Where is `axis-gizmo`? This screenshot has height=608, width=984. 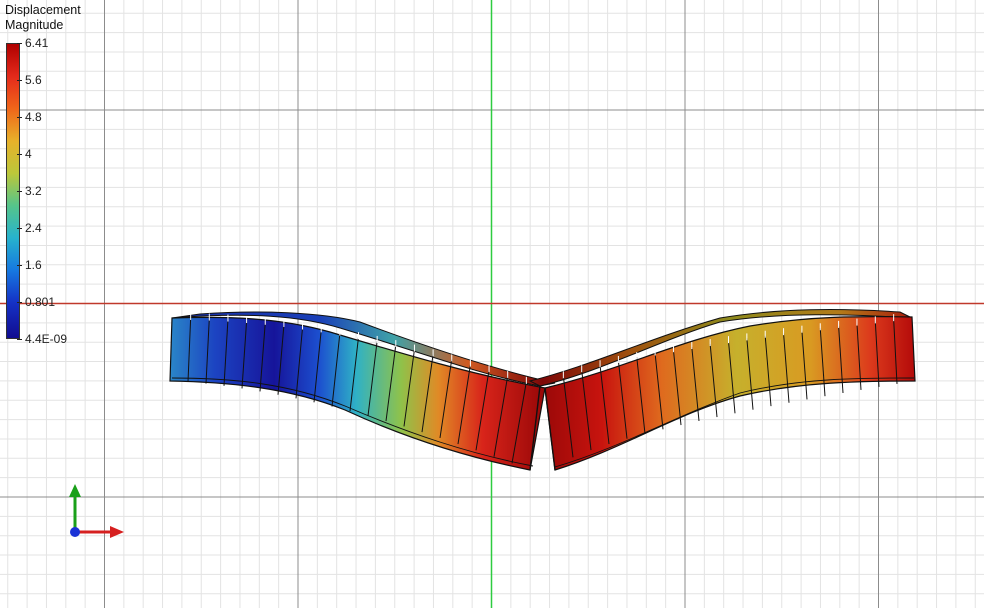
axis-gizmo is located at coordinates (96, 511).